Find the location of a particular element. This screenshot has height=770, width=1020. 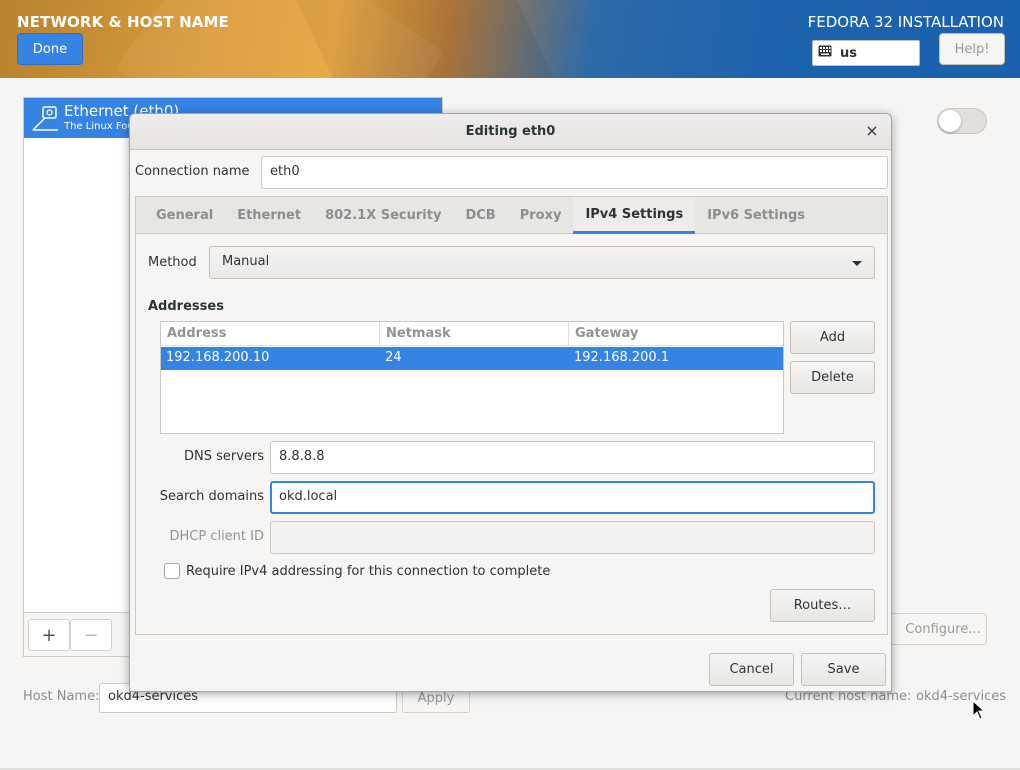

dialog-title: Editing eth0 is located at coordinates (510, 131).